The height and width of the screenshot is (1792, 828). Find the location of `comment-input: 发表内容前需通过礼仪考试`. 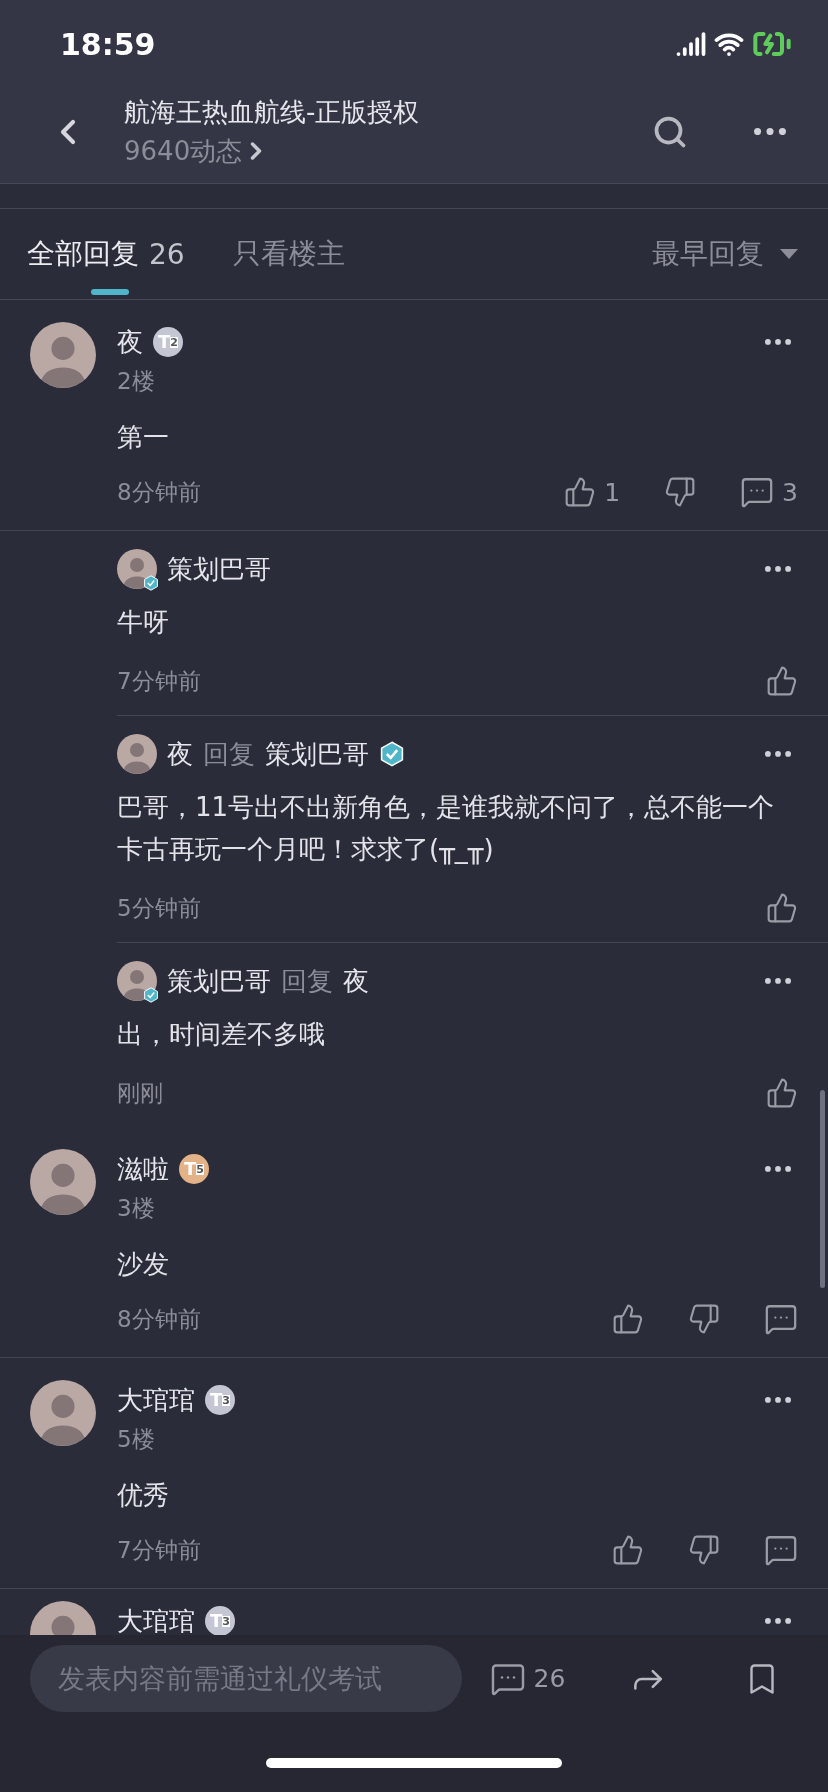

comment-input: 发表内容前需通过礼仪考试 is located at coordinates (246, 1678).